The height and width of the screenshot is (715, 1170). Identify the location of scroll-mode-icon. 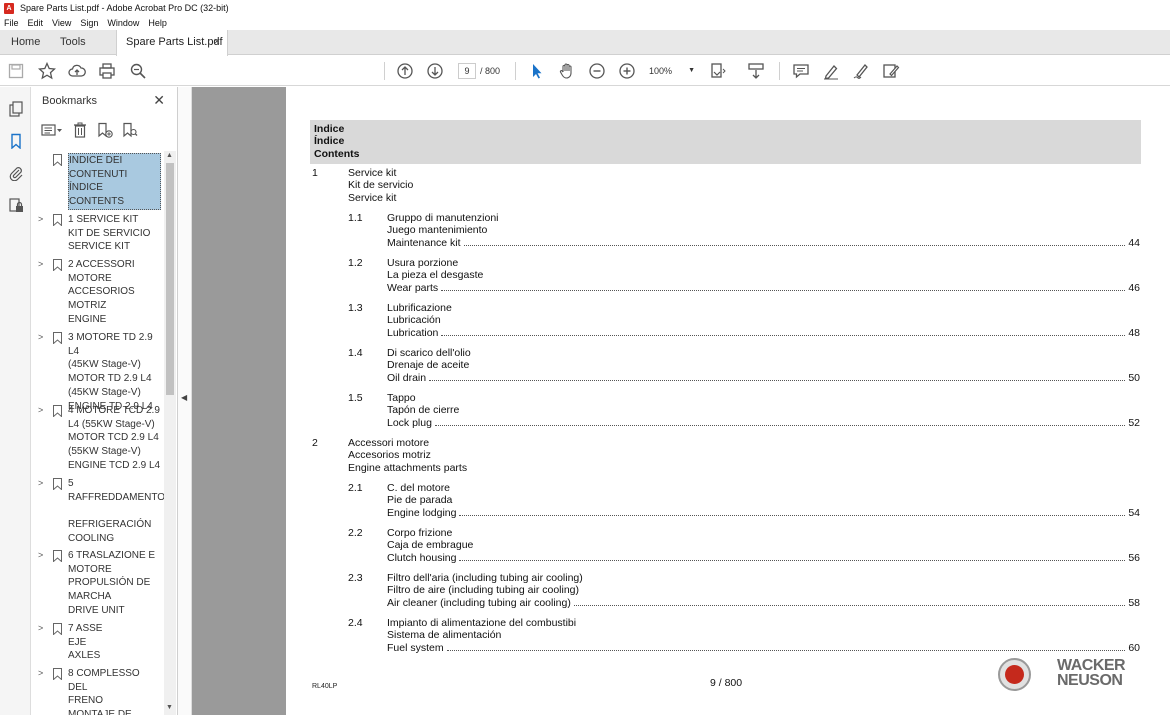
(756, 71).